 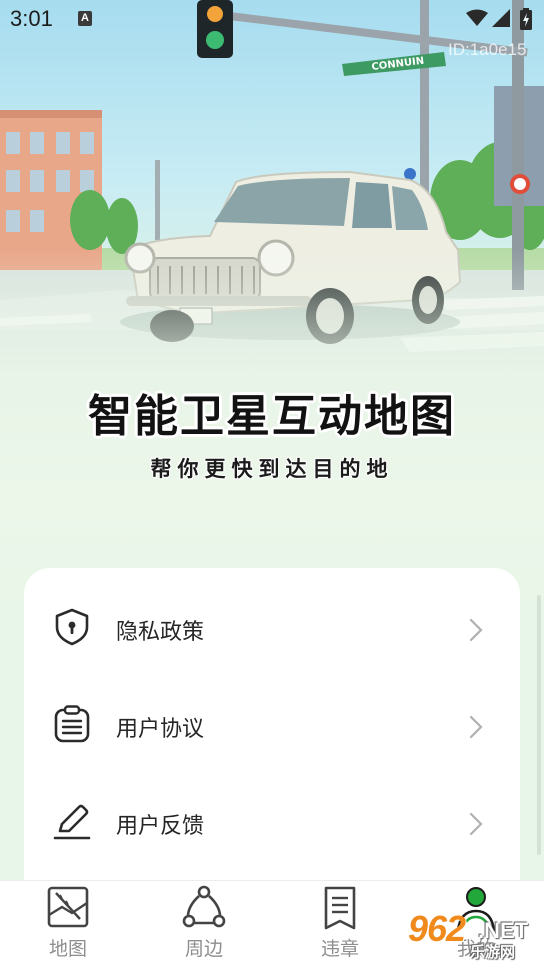 What do you see at coordinates (339, 949) in the screenshot?
I see `nav-item-label: 违章` at bounding box center [339, 949].